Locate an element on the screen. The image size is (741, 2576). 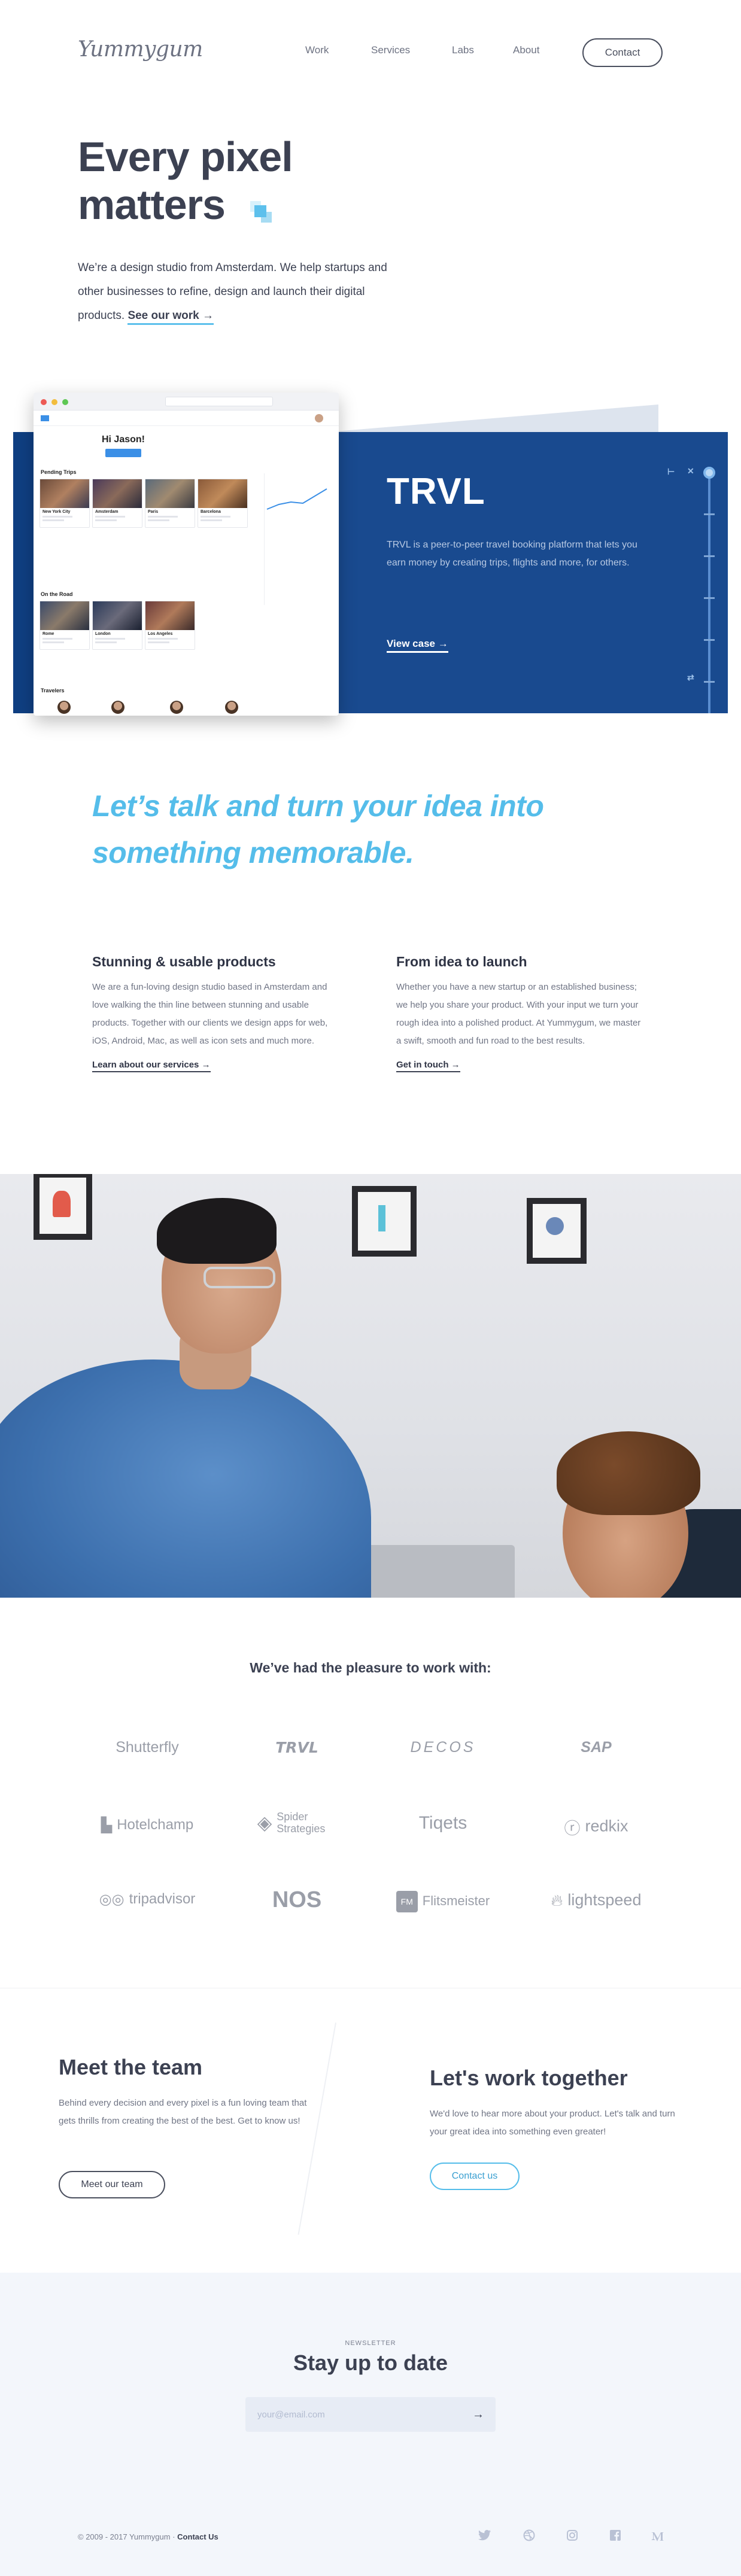
timeline-marker-icon: ⊢ is located at coordinates (671, 471).